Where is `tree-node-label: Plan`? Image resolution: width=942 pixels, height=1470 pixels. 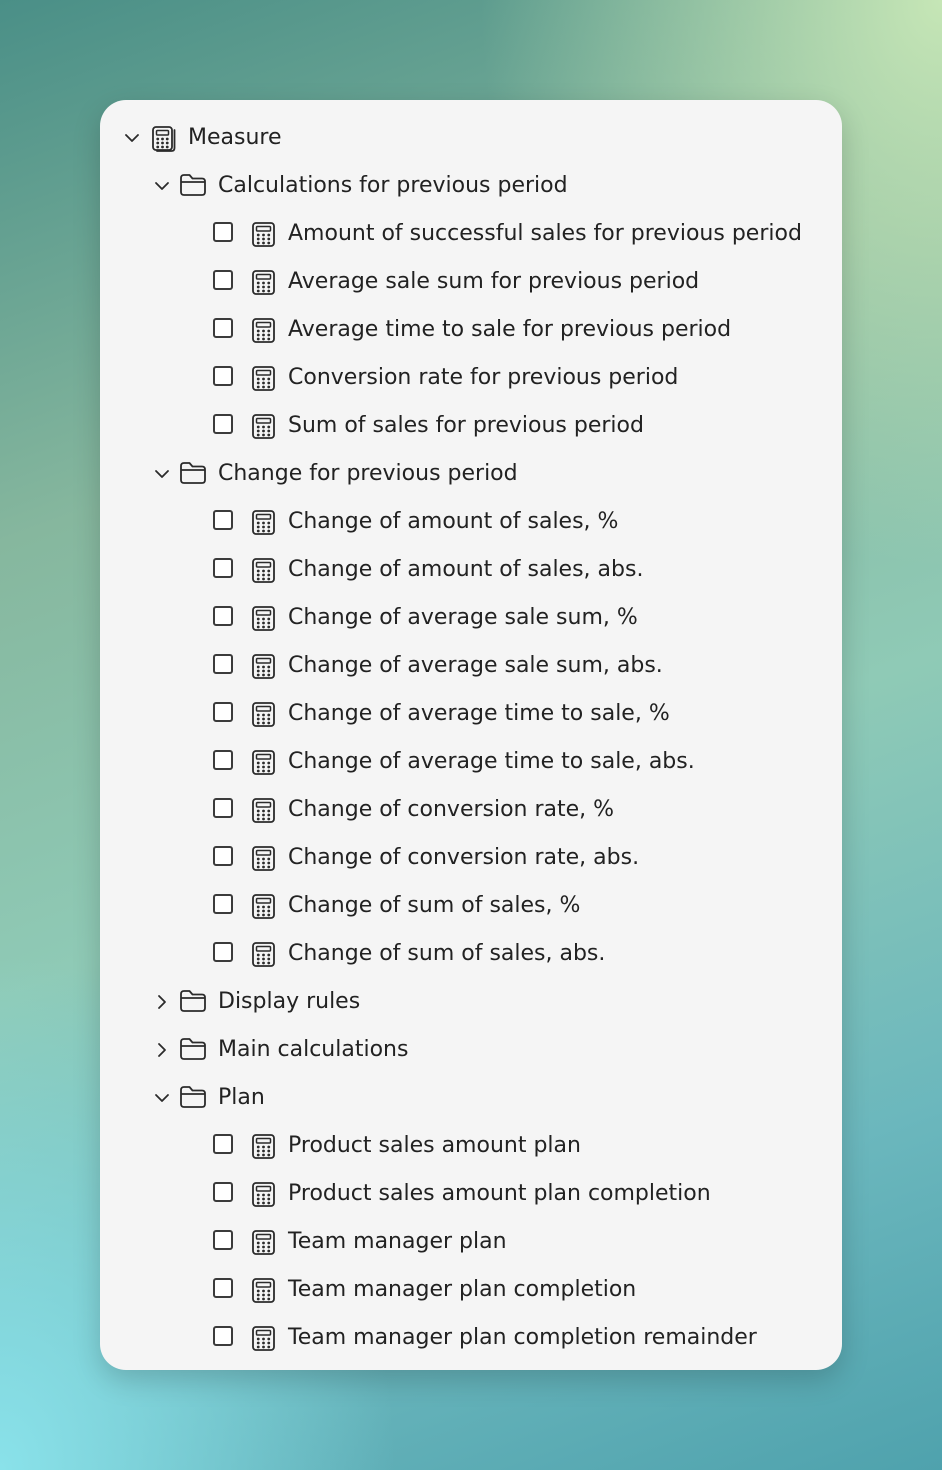 tree-node-label: Plan is located at coordinates (241, 1097).